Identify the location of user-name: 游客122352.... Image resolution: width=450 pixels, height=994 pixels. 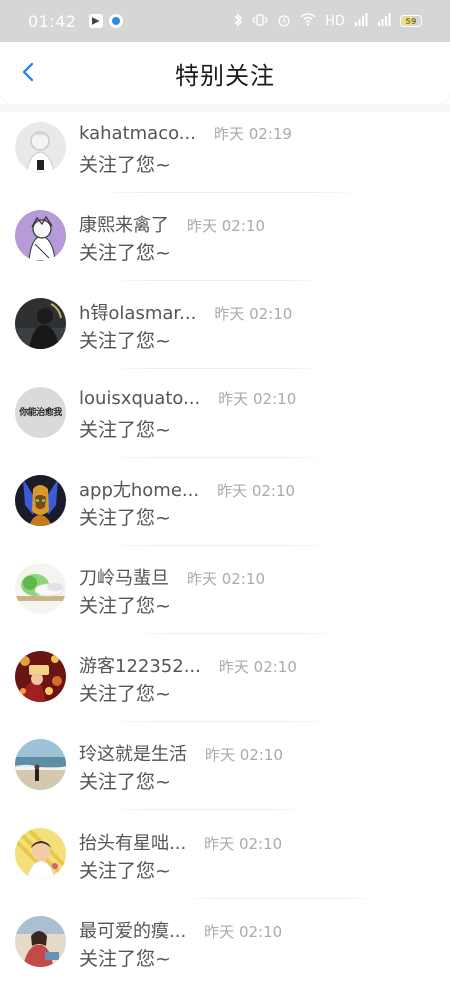
(140, 665).